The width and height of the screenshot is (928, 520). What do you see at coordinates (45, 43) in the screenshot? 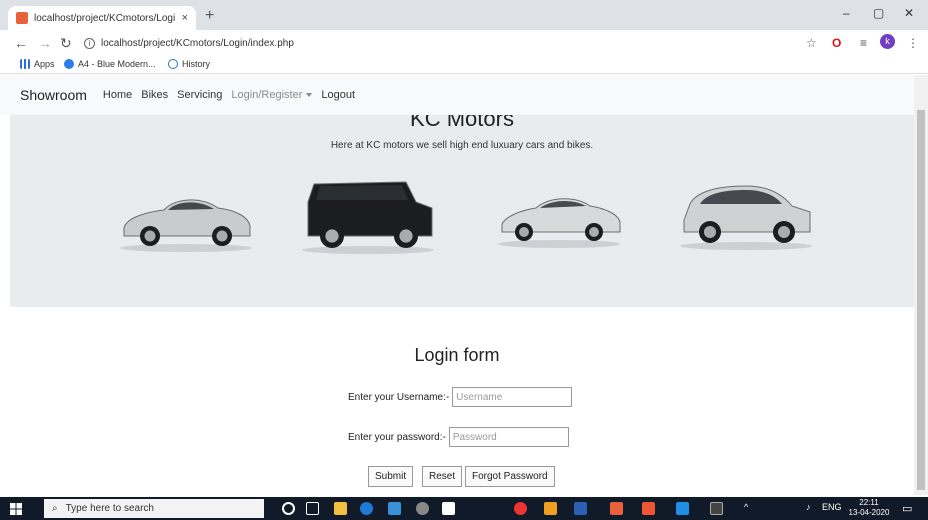
I see `forward-arrow-icon: →` at bounding box center [45, 43].